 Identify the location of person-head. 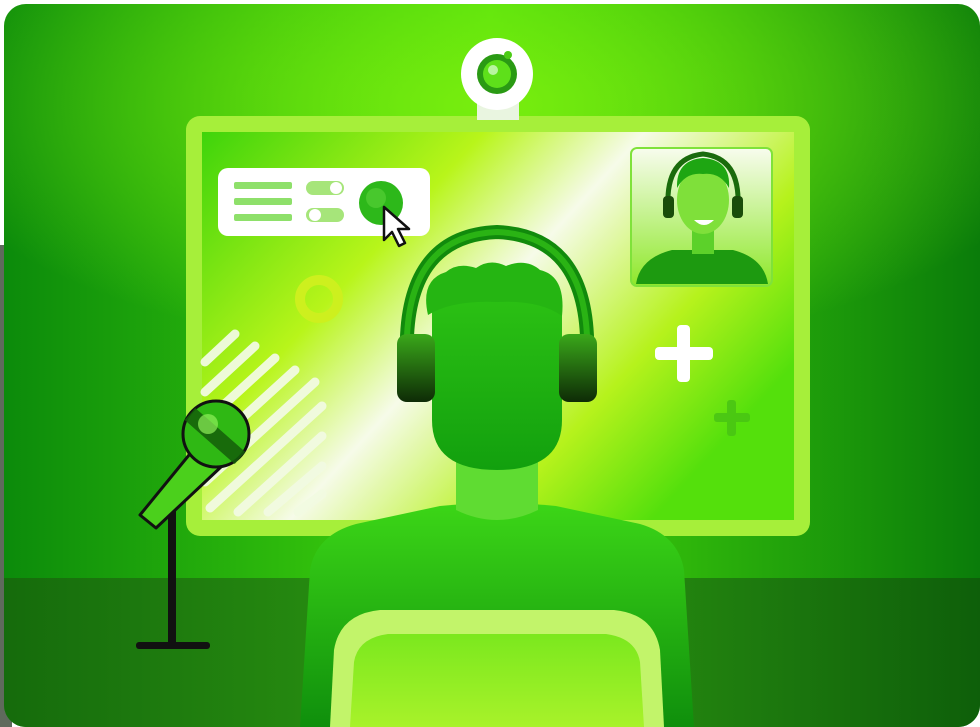
(497, 374).